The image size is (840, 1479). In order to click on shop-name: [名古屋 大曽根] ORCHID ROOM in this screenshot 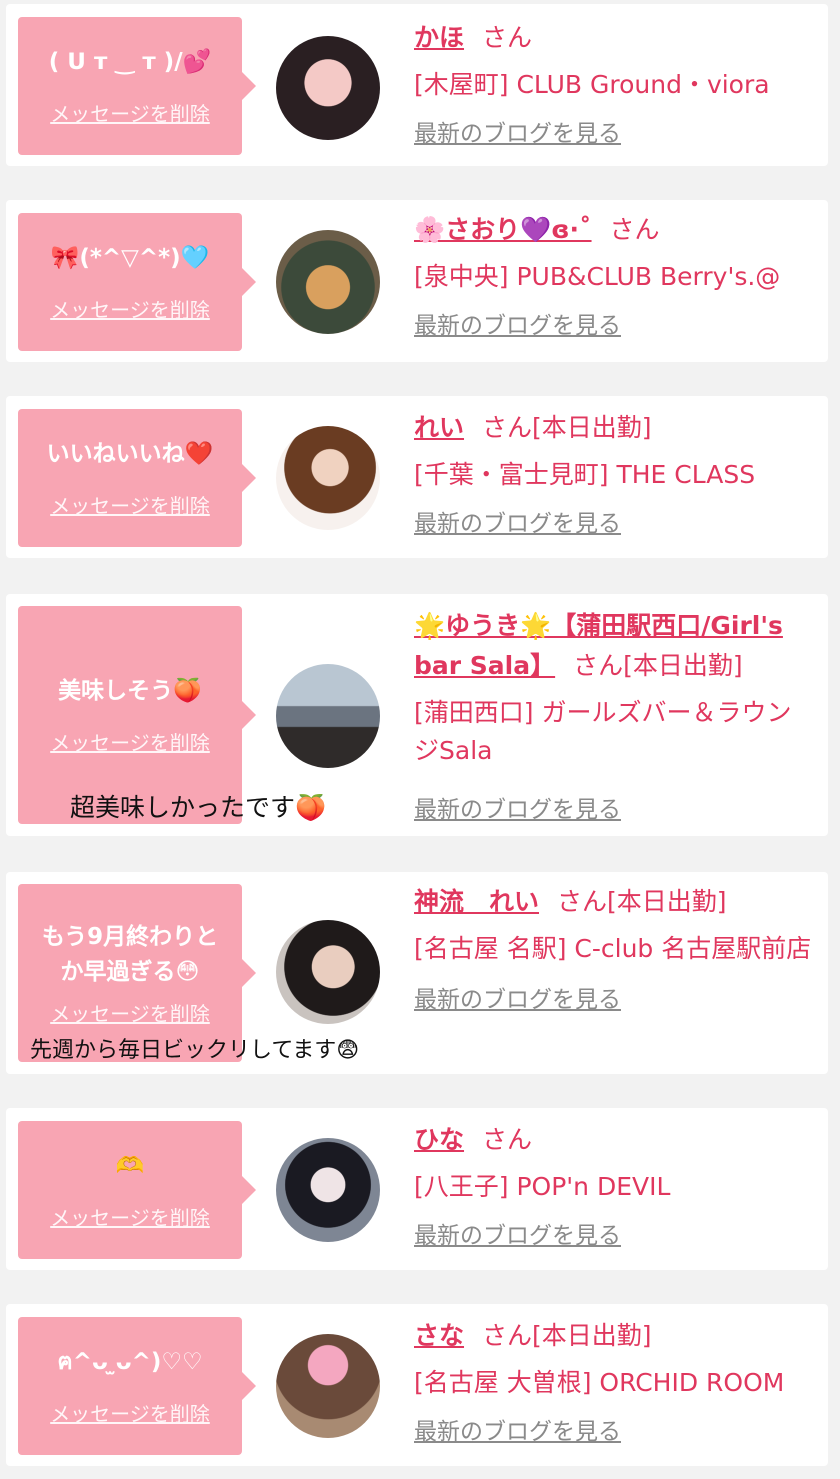, I will do `click(599, 1382)`.